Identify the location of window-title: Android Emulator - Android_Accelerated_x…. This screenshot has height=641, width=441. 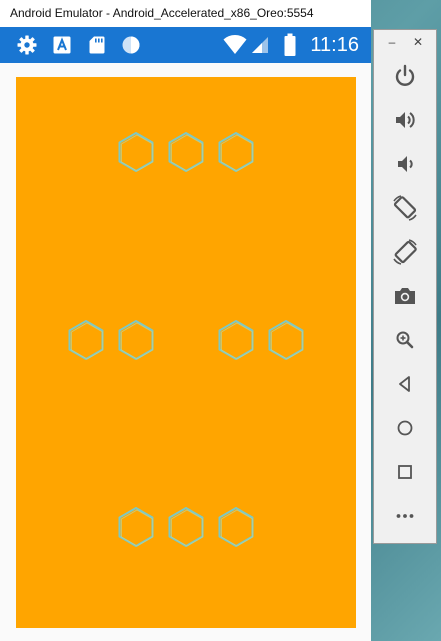
(185, 13).